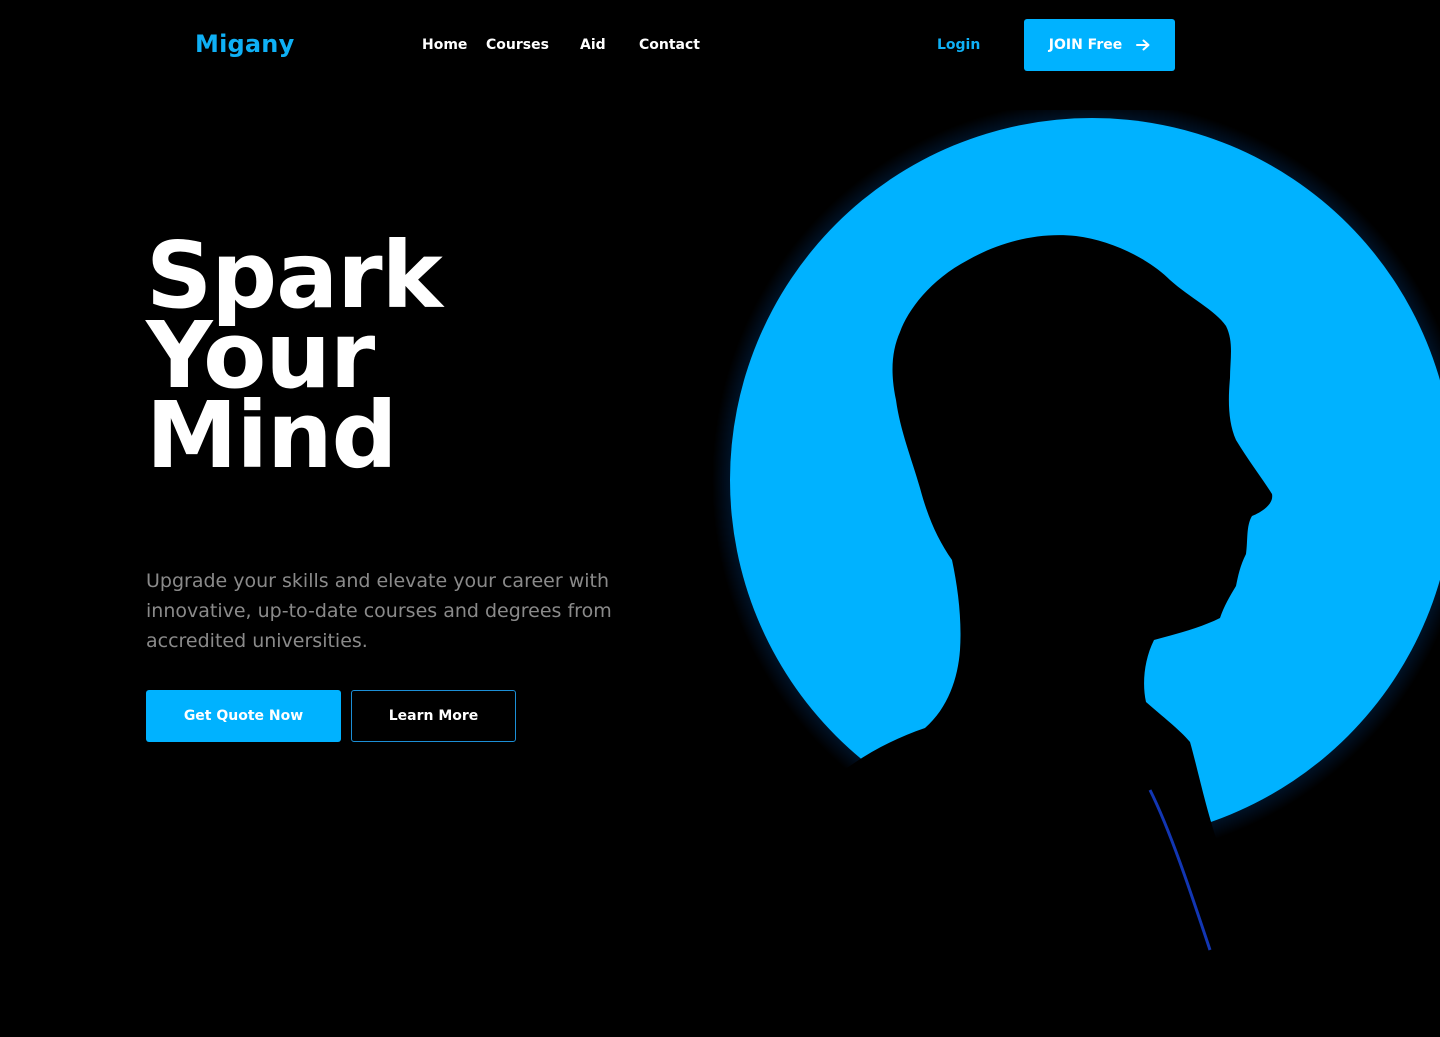 This screenshot has width=1440, height=1037. What do you see at coordinates (1085, 45) in the screenshot?
I see `join-free-label: JOIN Free` at bounding box center [1085, 45].